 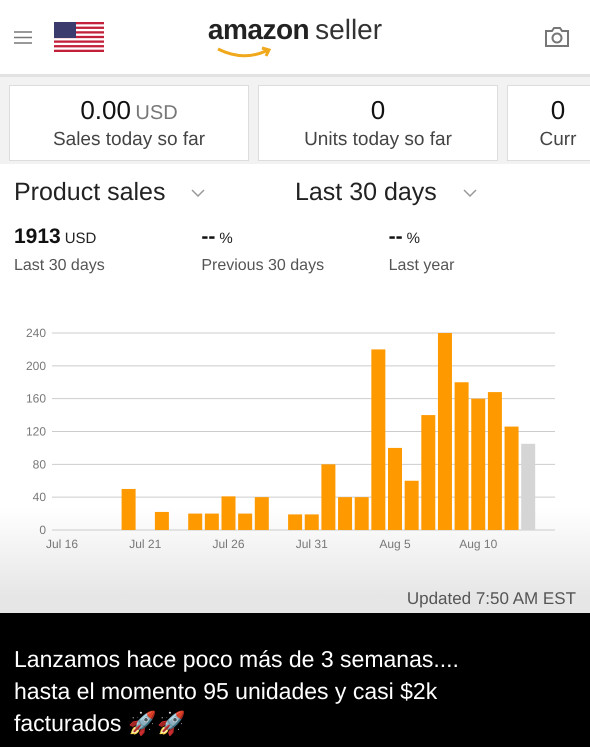 I want to click on card-label: Sales today so far, so click(x=129, y=140).